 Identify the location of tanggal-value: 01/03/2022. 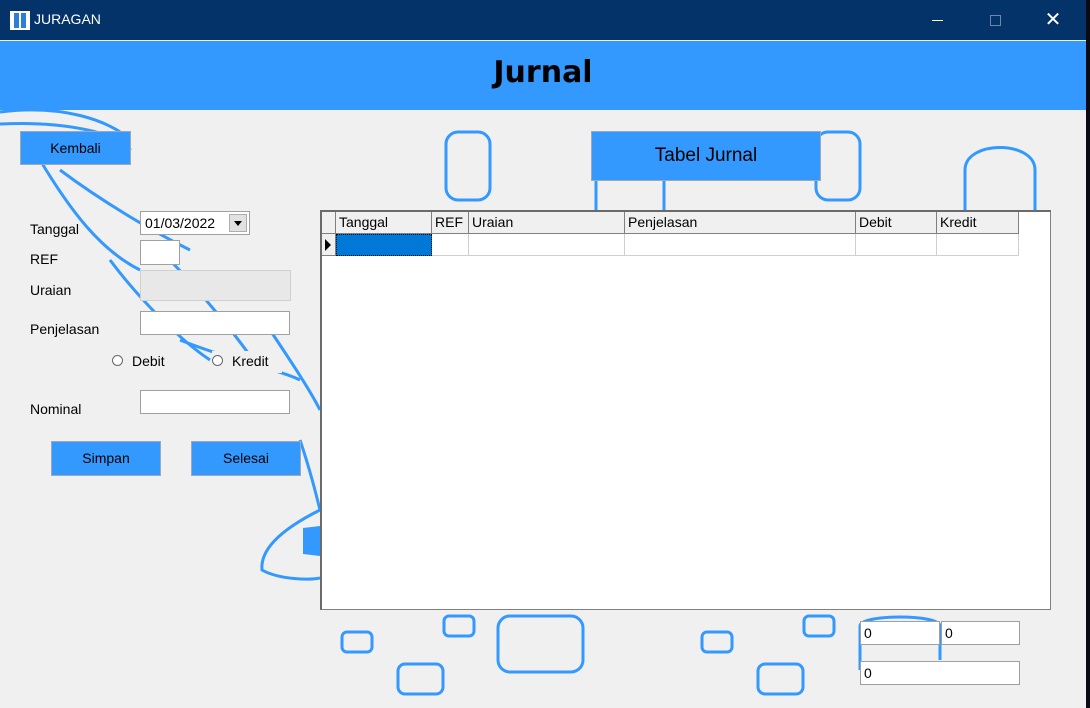
(180, 223).